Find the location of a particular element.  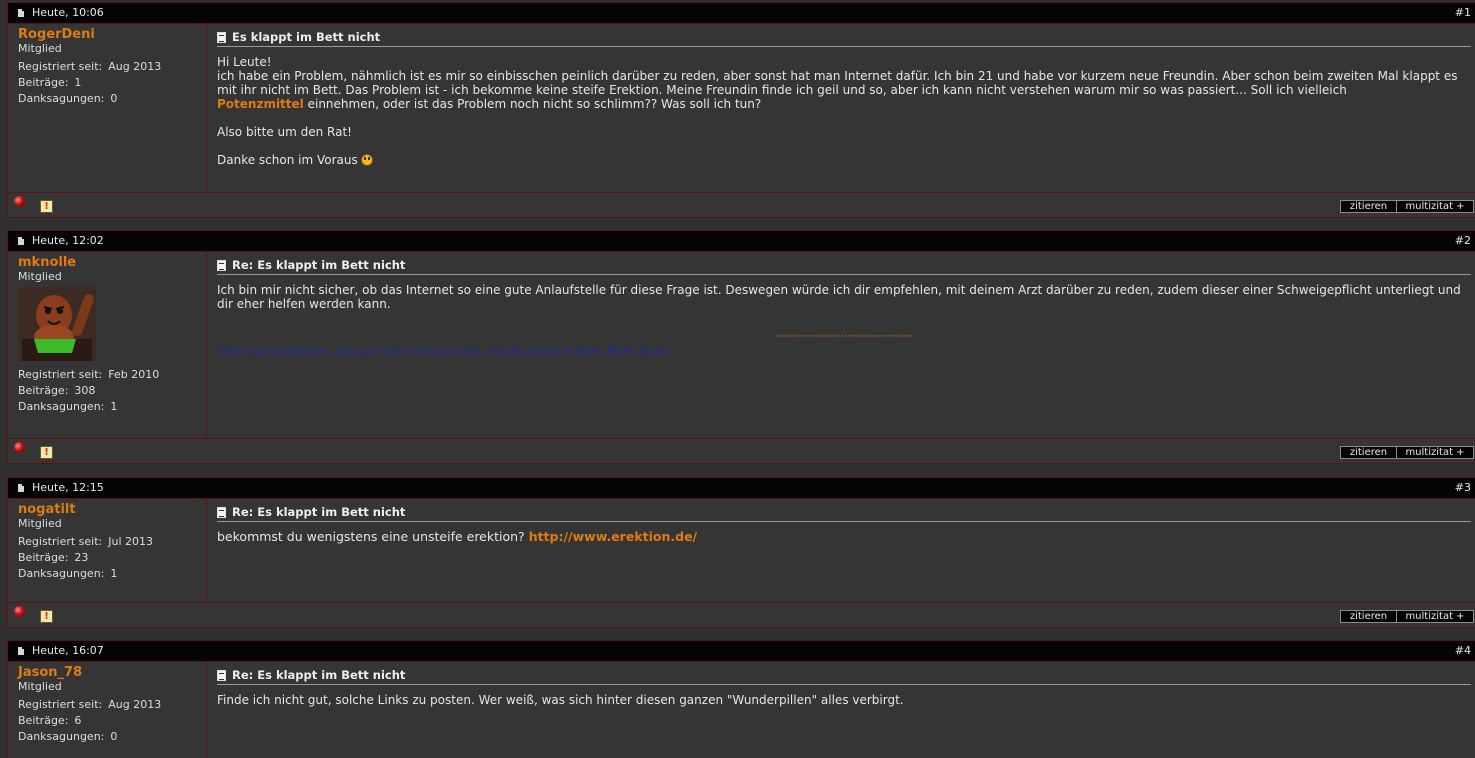

post-date: Heute, 10:06 is located at coordinates (61, 13).